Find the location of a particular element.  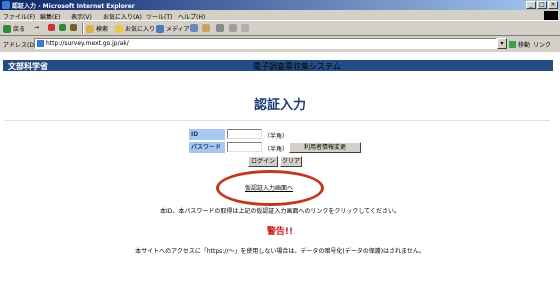

edit-icon is located at coordinates (233, 28).